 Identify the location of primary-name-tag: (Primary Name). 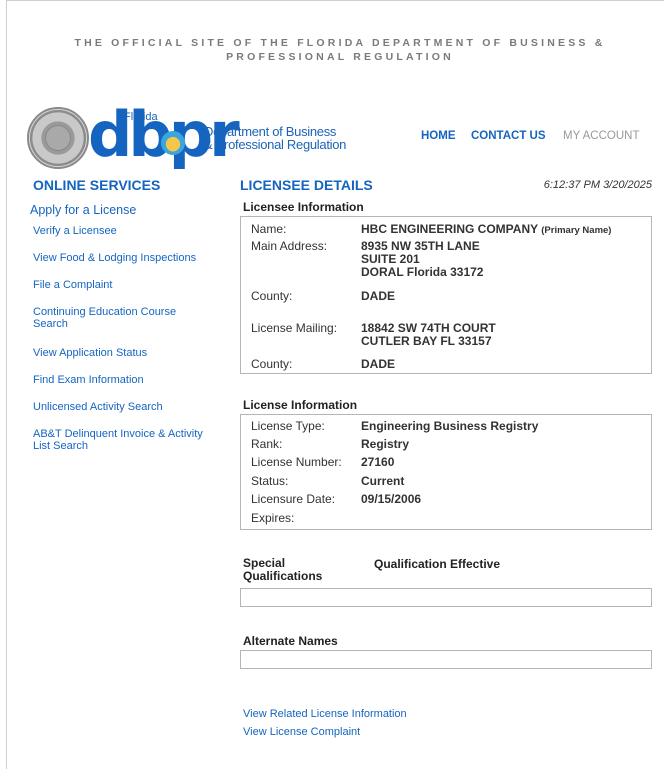
(576, 230).